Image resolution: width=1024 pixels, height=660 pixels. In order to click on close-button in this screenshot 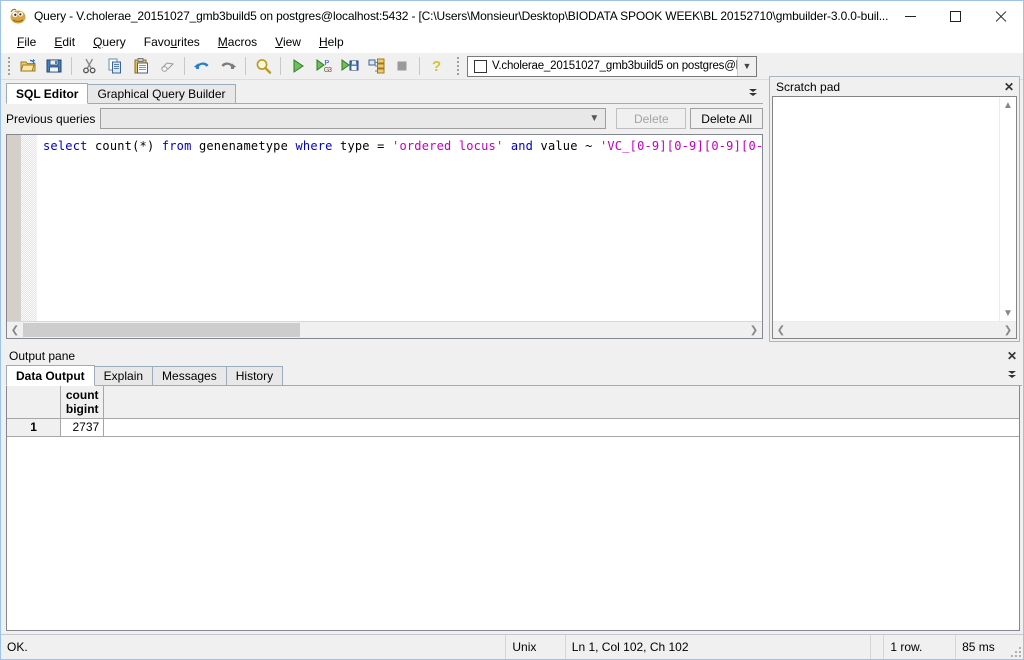, I will do `click(1000, 16)`.